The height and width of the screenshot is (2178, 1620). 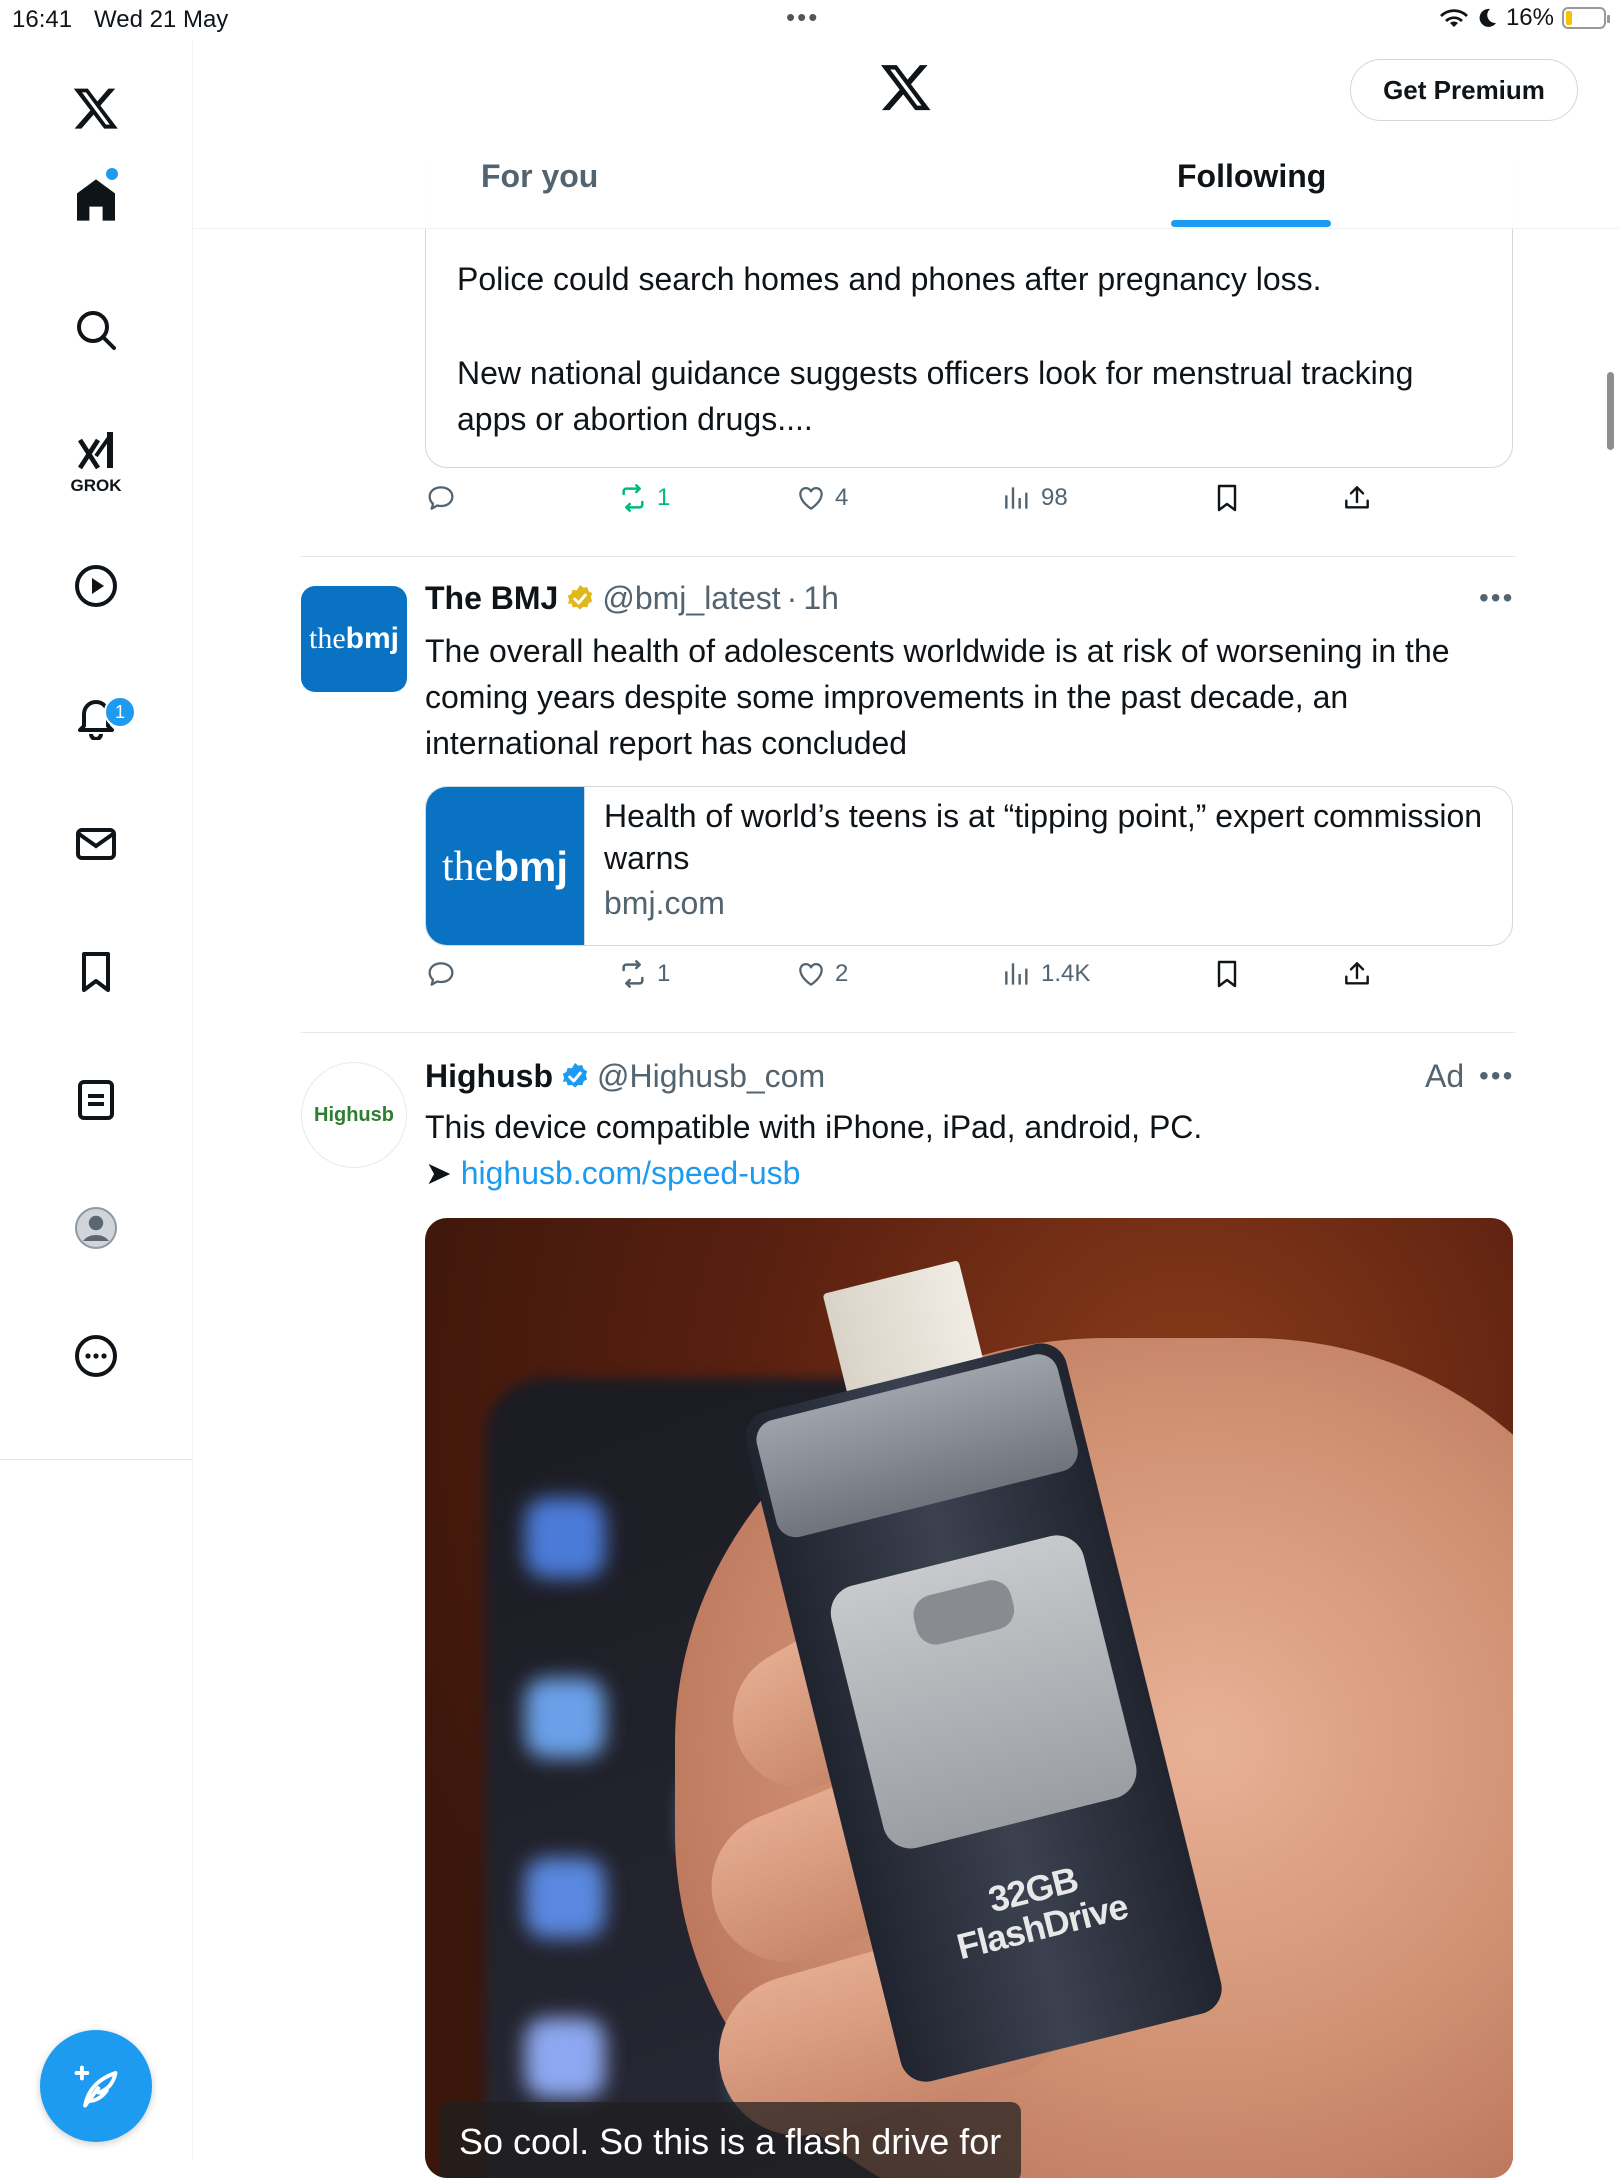 I want to click on author-handle: @bmj_latest, so click(x=691, y=598).